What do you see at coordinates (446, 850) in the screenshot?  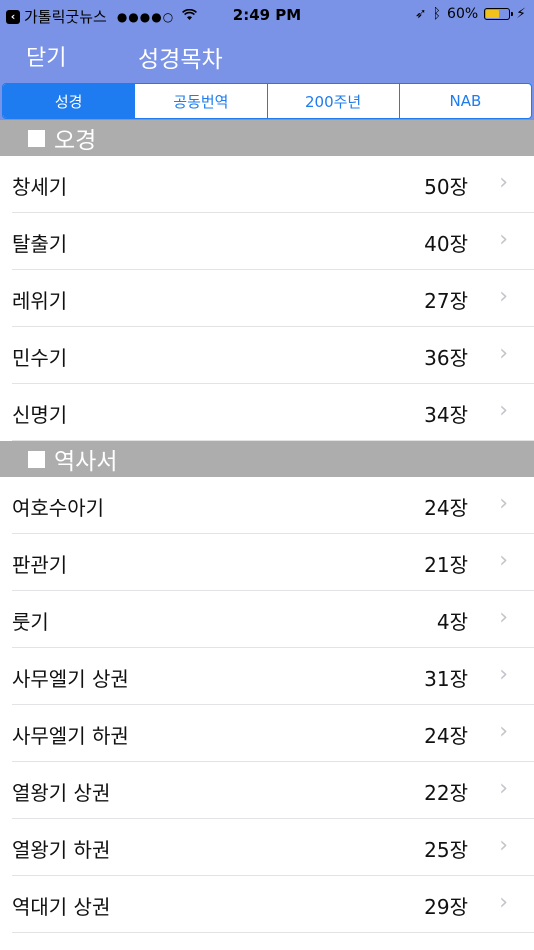 I see `chapter-count: 25장` at bounding box center [446, 850].